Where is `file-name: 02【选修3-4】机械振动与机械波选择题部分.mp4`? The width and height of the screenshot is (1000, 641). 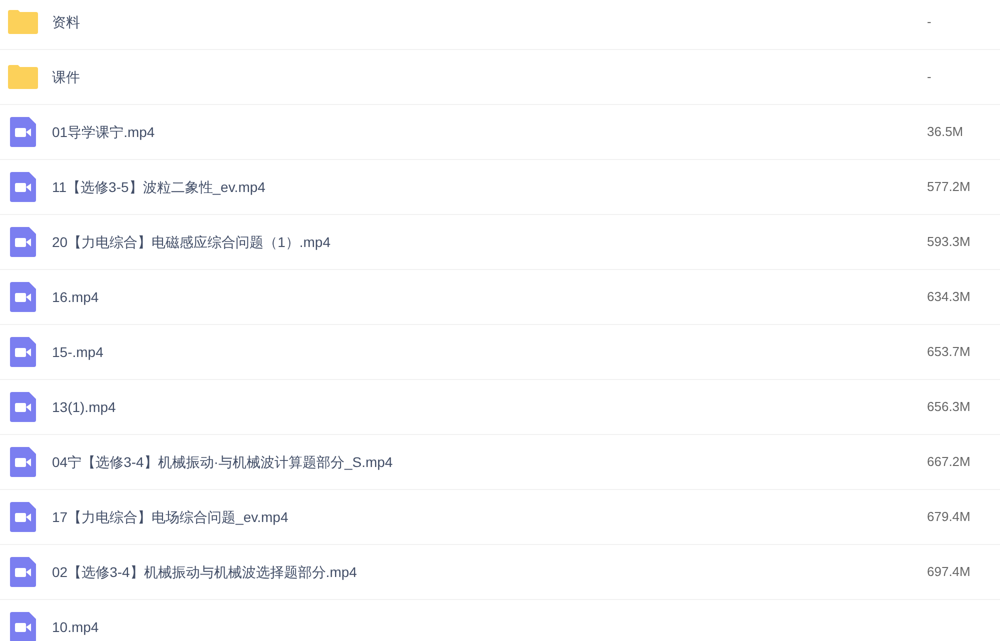
file-name: 02【选修3-4】机械振动与机械波选择题部分.mp4 is located at coordinates (489, 572).